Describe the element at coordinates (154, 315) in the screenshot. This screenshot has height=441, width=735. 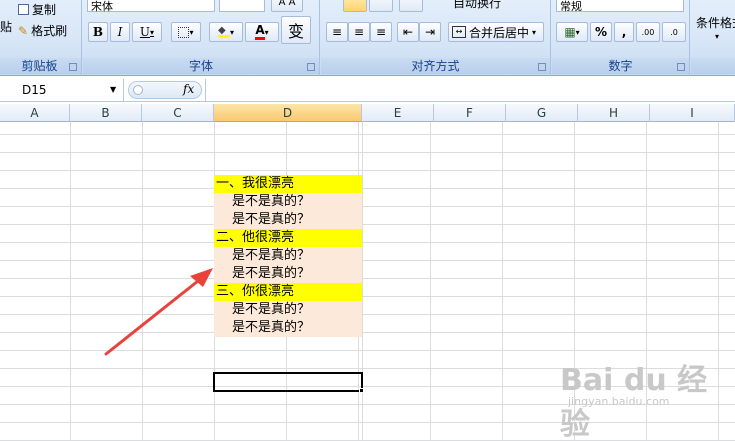
I see `arrow-shaft` at that location.